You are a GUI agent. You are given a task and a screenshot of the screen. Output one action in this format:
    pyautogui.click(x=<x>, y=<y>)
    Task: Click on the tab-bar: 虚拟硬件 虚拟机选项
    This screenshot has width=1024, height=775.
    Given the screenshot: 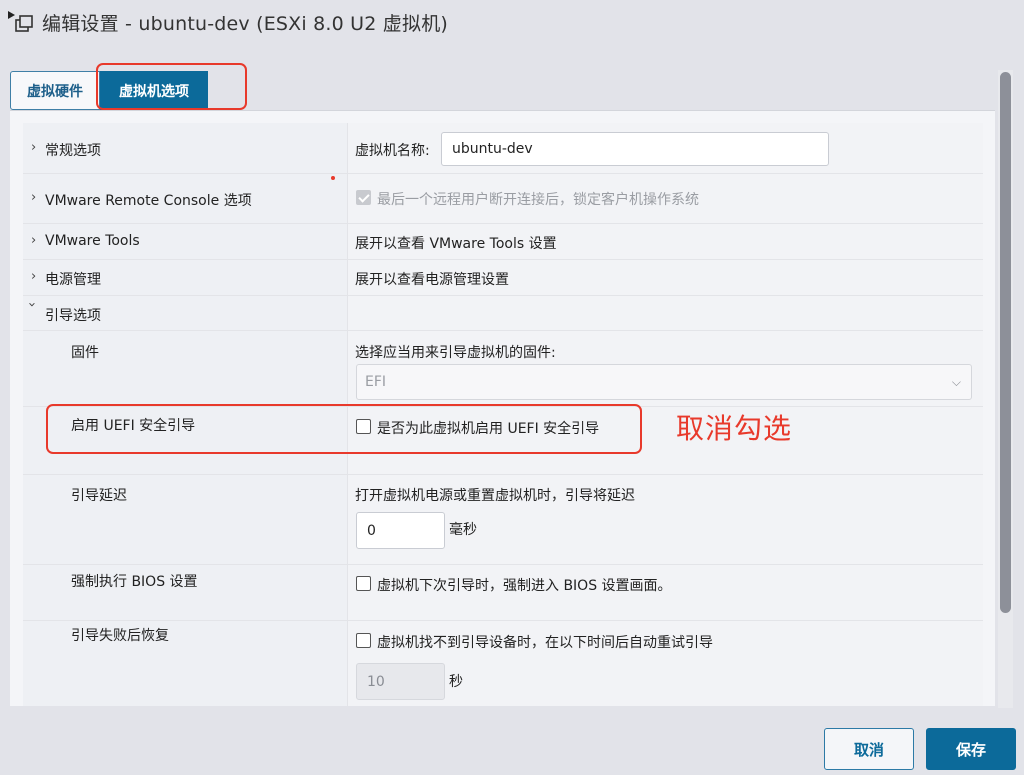 What is the action you would take?
    pyautogui.click(x=109, y=91)
    